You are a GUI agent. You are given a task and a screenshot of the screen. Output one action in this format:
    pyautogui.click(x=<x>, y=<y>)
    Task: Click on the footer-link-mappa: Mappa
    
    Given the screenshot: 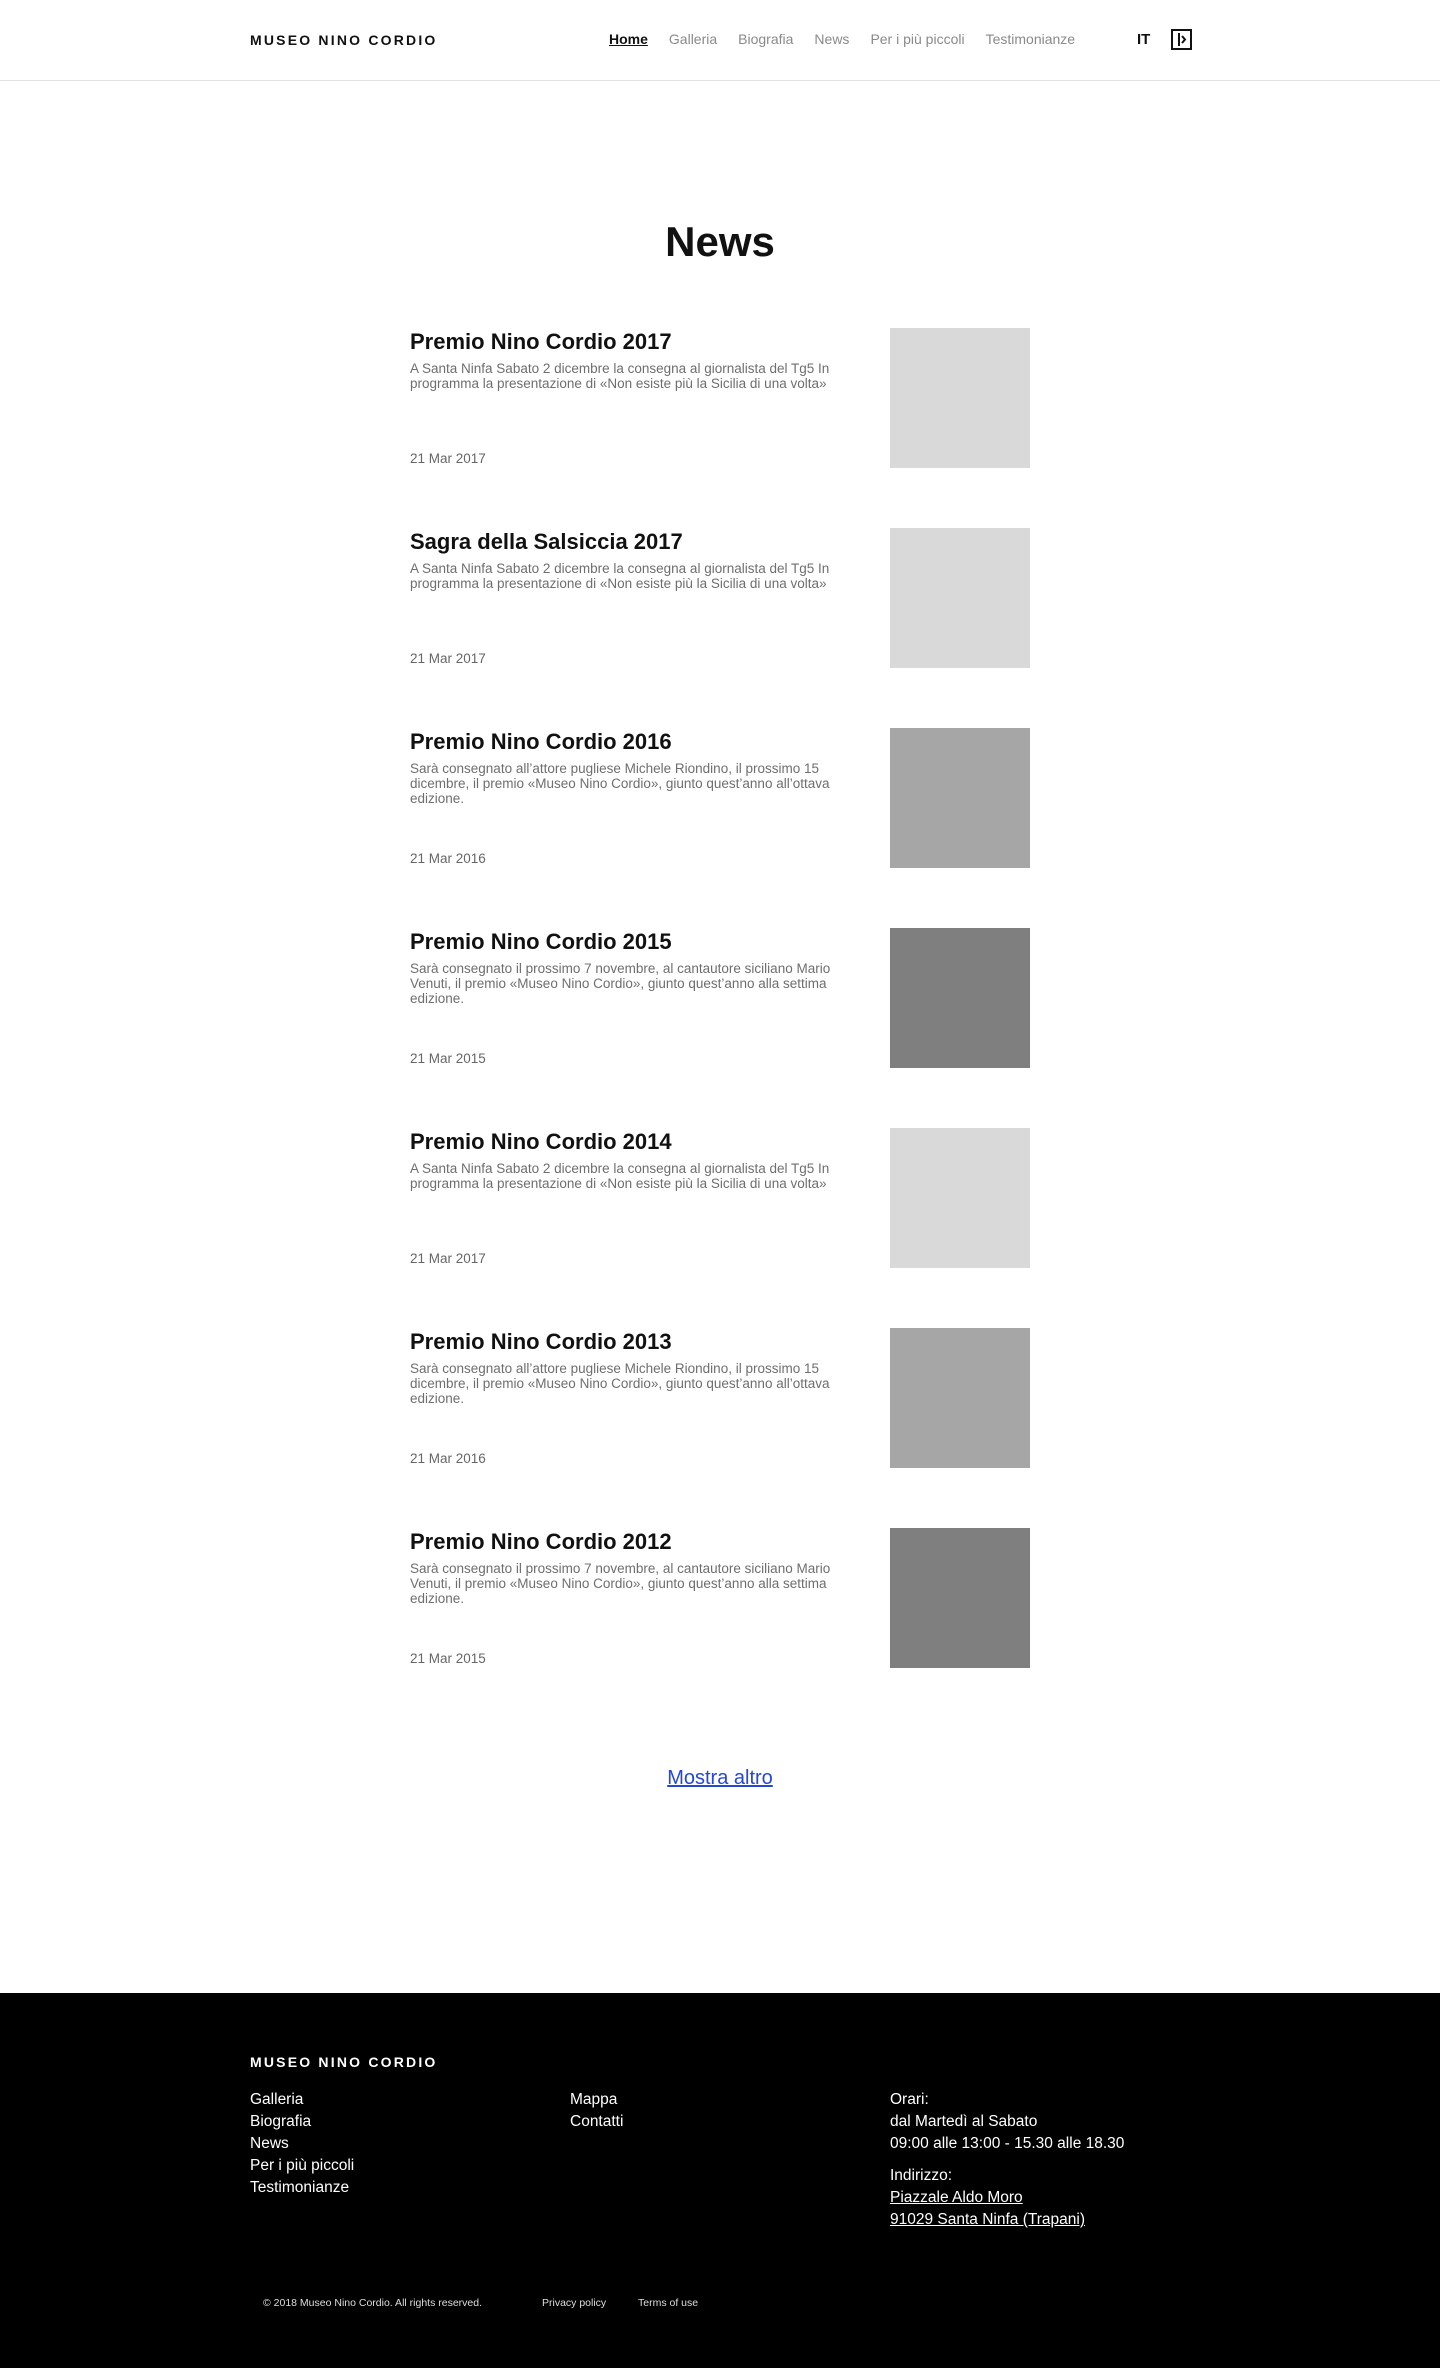 What is the action you would take?
    pyautogui.click(x=596, y=2100)
    